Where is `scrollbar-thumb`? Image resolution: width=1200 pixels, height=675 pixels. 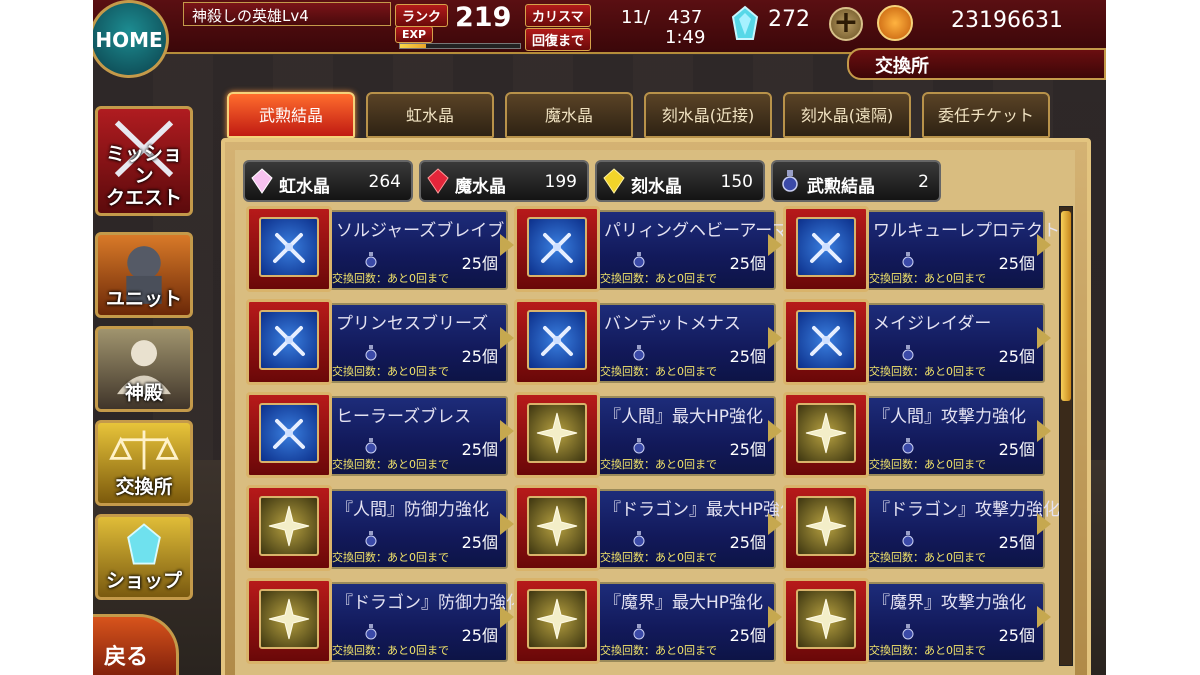 scrollbar-thumb is located at coordinates (1066, 306).